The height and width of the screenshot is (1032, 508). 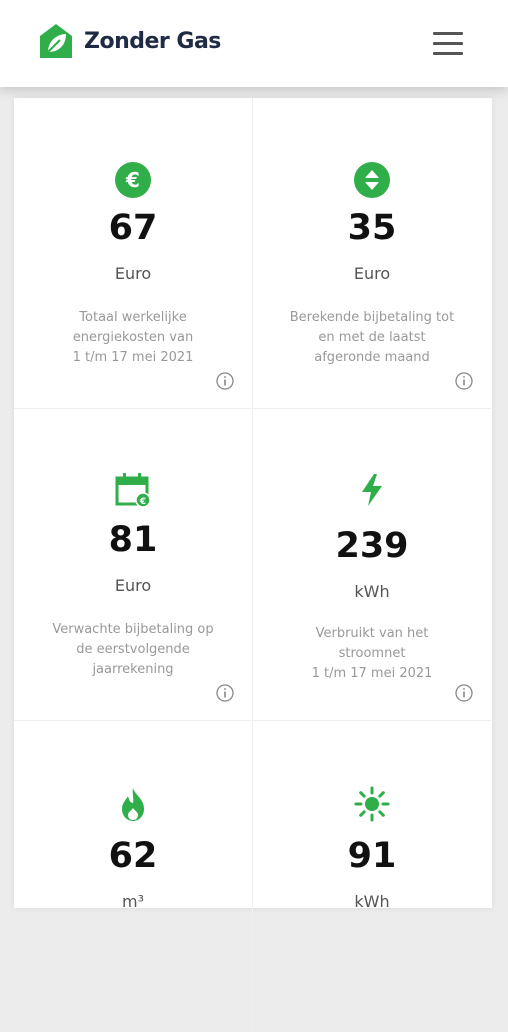 What do you see at coordinates (372, 357) in the screenshot?
I see `description-line: afgeronde maand` at bounding box center [372, 357].